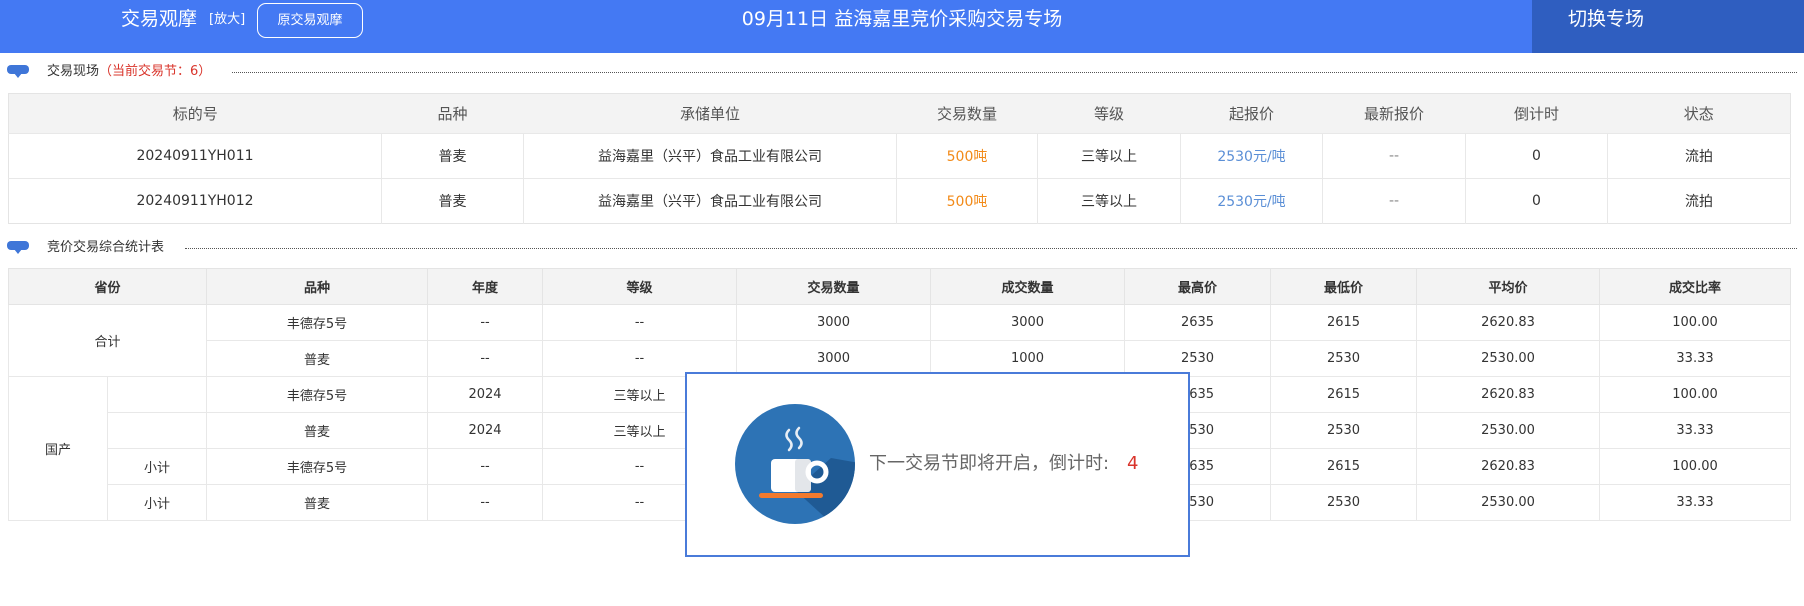  Describe the element at coordinates (227, 20) in the screenshot. I see `zoom-link: [放大]` at that location.